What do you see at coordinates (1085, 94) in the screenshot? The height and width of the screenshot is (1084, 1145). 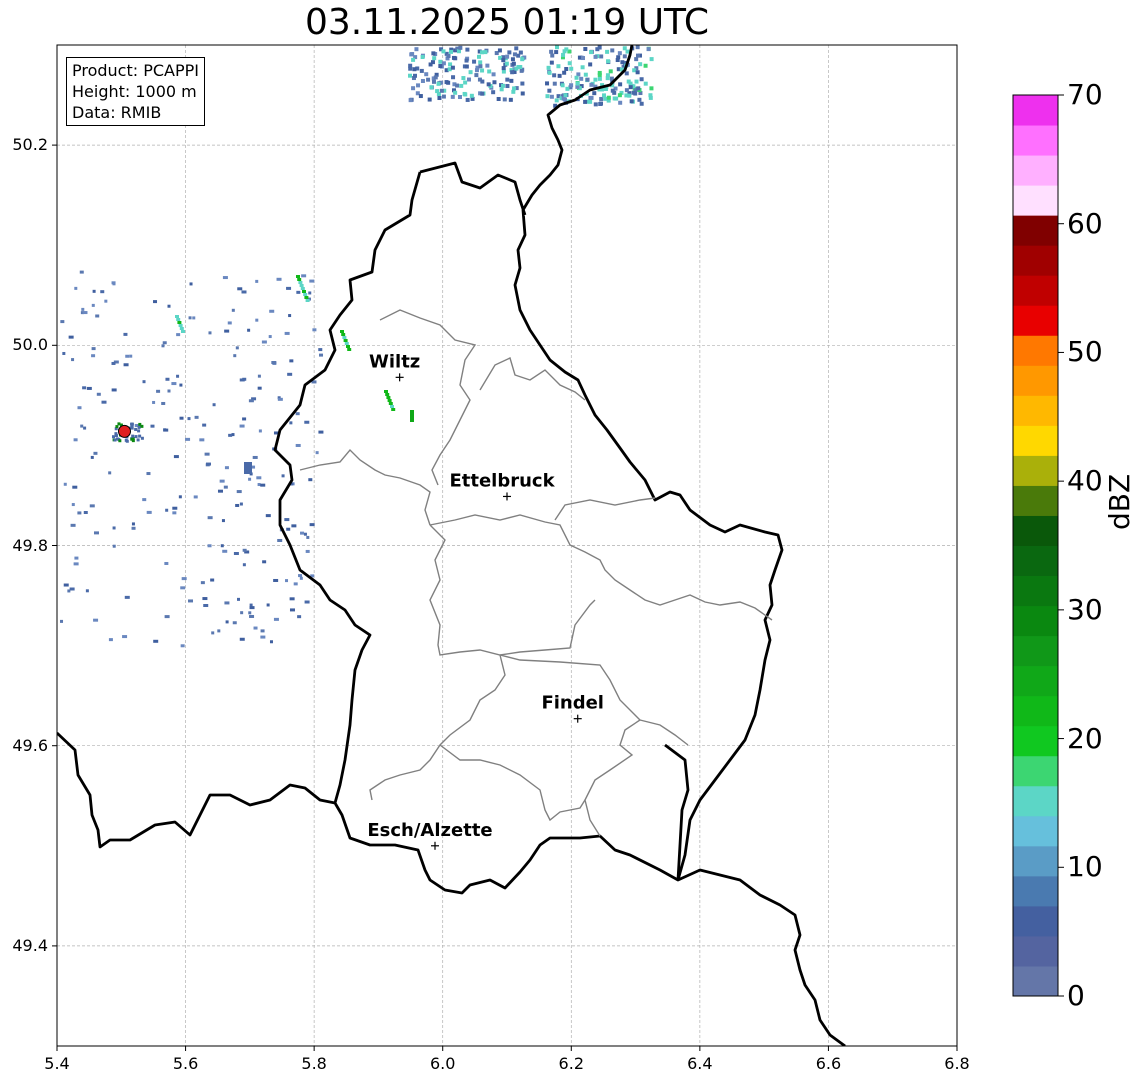 I see `colorbar-tick-label: 70` at bounding box center [1085, 94].